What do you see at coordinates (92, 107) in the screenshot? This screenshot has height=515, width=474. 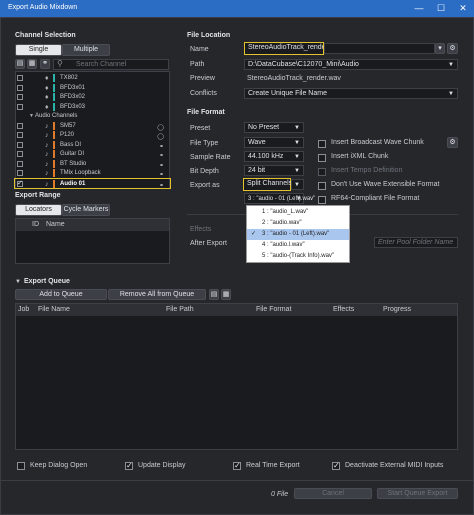 I see `tree-channel-row: ♦ BFD3x03` at bounding box center [92, 107].